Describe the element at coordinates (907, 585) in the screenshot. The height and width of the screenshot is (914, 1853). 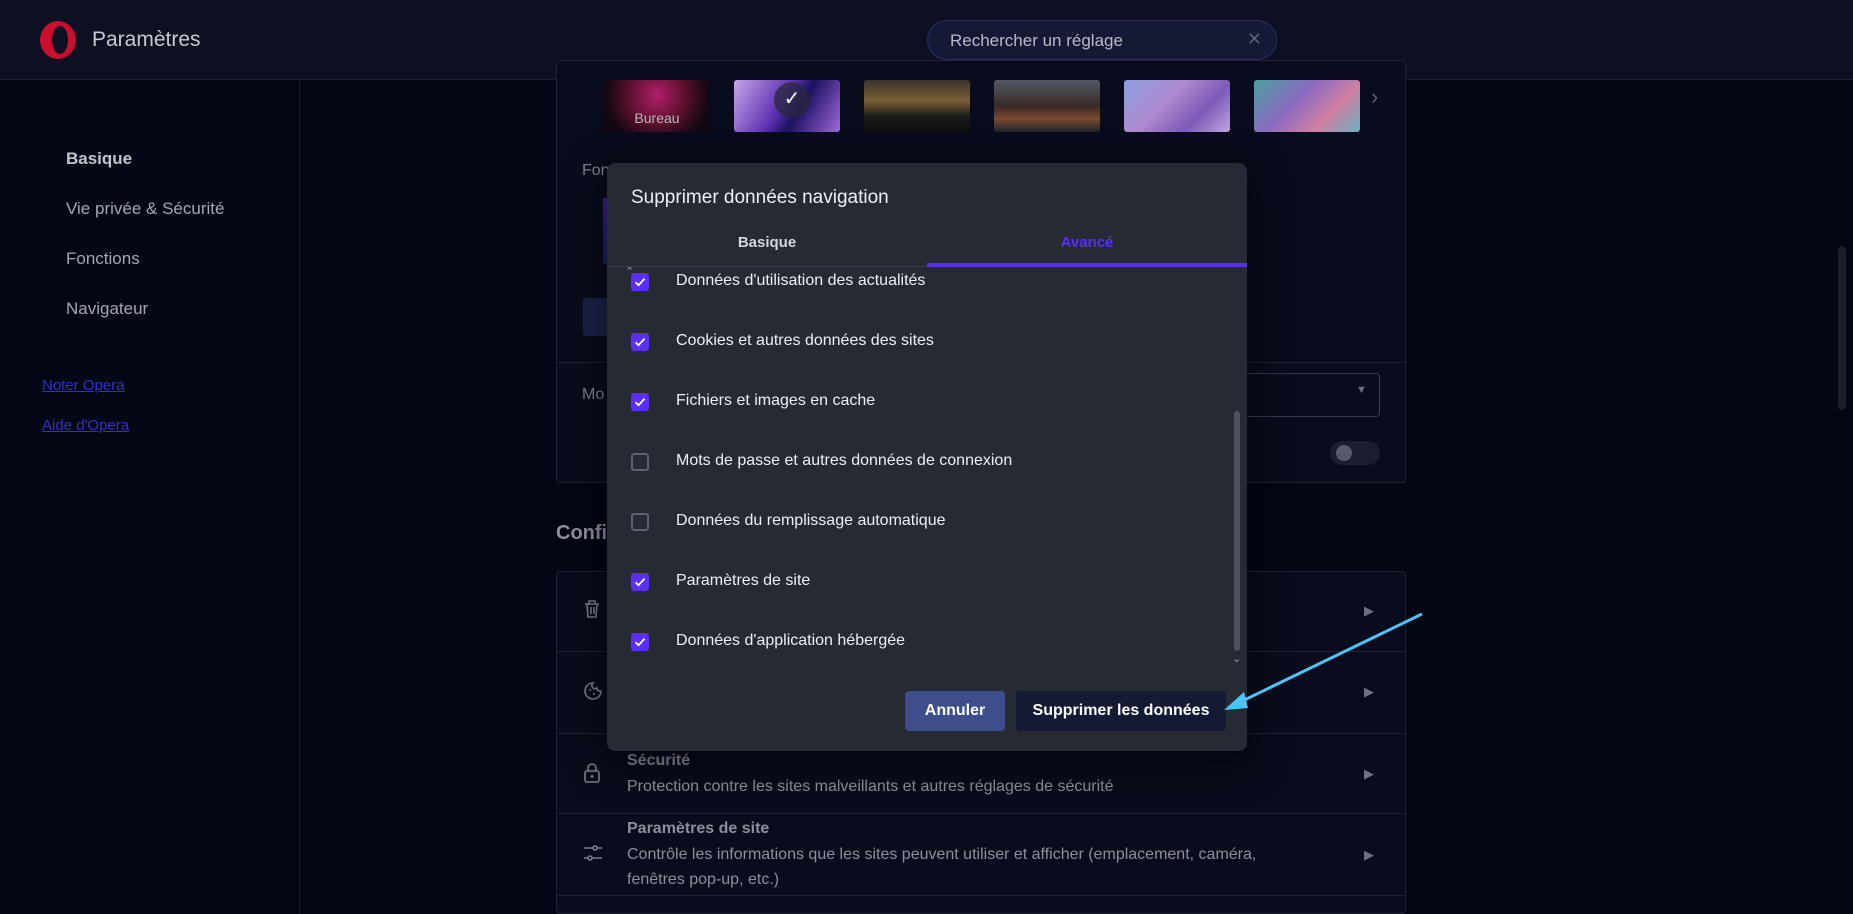
I see `option-site-settings: Paramètres de site` at that location.